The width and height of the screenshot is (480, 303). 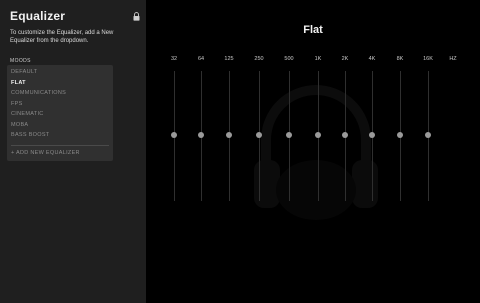 What do you see at coordinates (428, 151) in the screenshot?
I see `eq-band: 16K` at bounding box center [428, 151].